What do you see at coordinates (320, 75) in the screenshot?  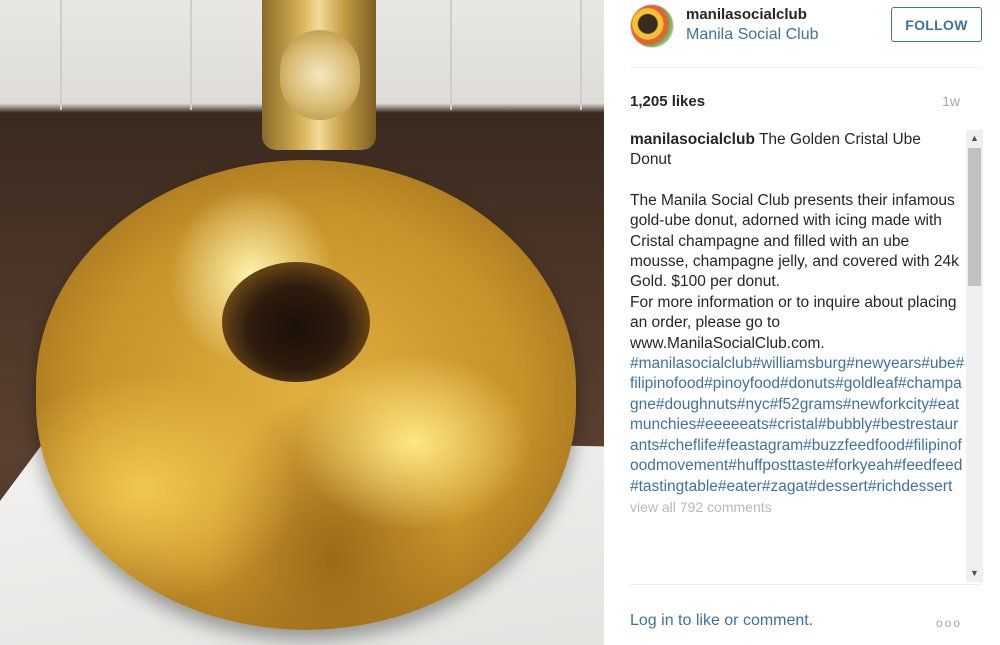 I see `bottle-label` at bounding box center [320, 75].